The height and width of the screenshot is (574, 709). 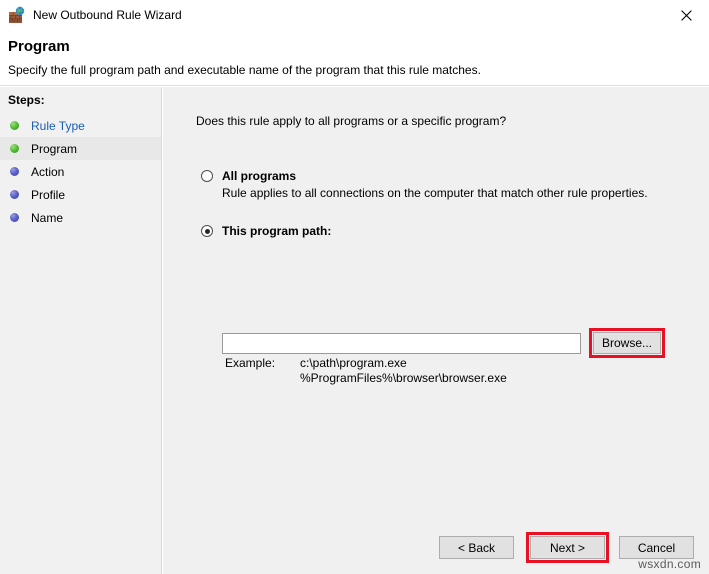 What do you see at coordinates (207, 176) in the screenshot?
I see `radio-all-programs` at bounding box center [207, 176].